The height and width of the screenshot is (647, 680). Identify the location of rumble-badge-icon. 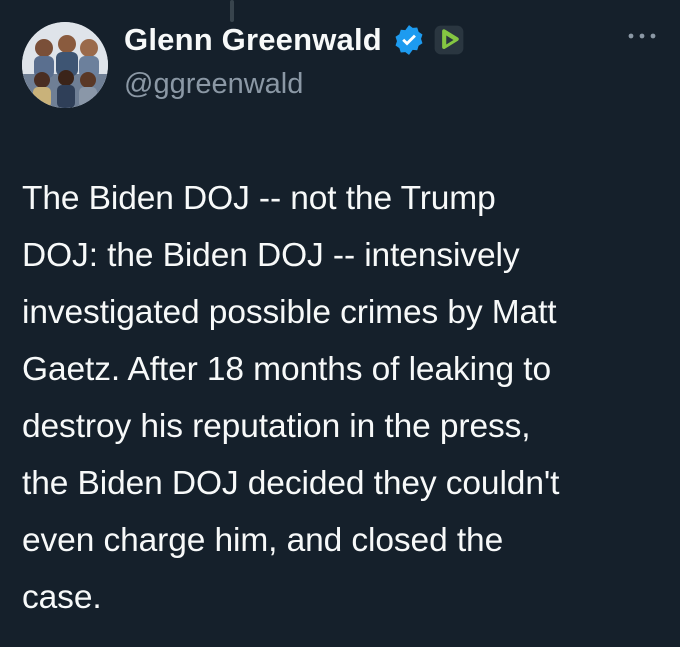
(449, 40).